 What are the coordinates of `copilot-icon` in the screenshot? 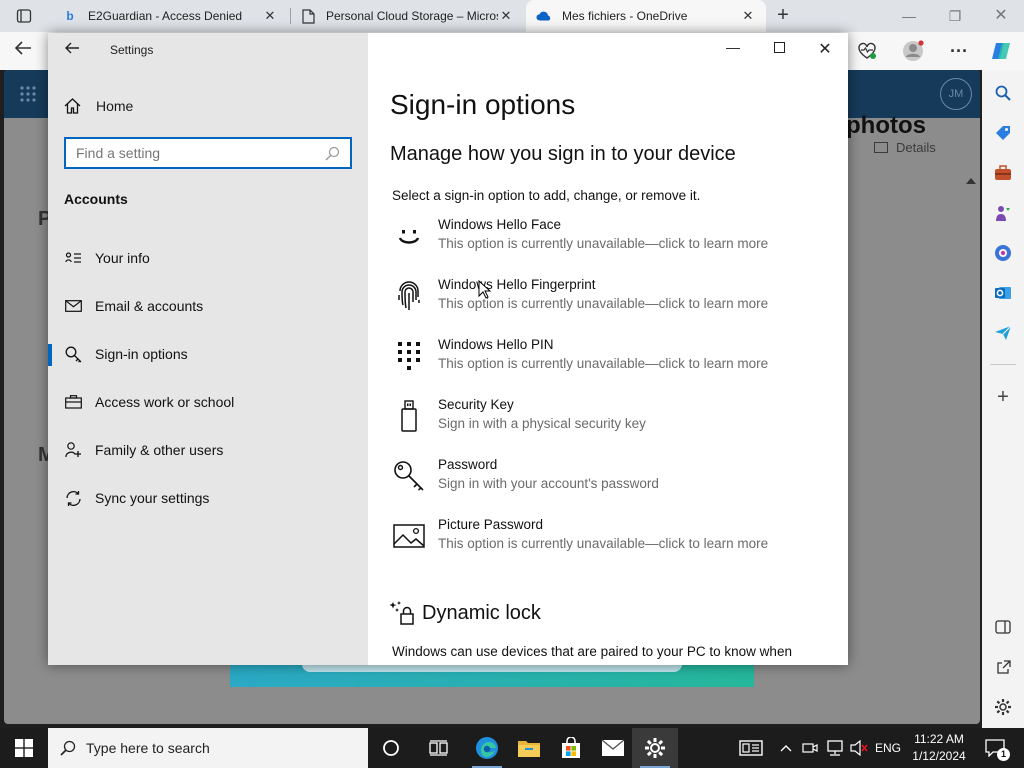 It's located at (1001, 51).